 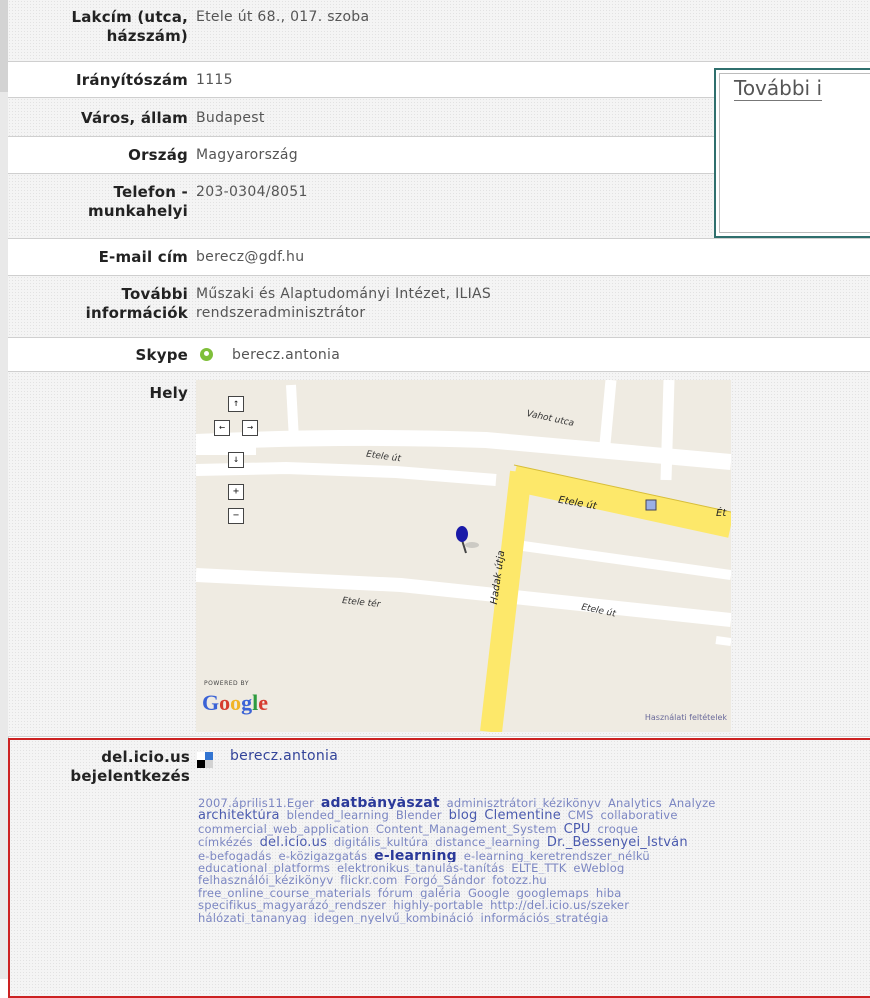 What do you see at coordinates (256, 803) in the screenshot?
I see `tag-link: 2007.április11.Eger` at bounding box center [256, 803].